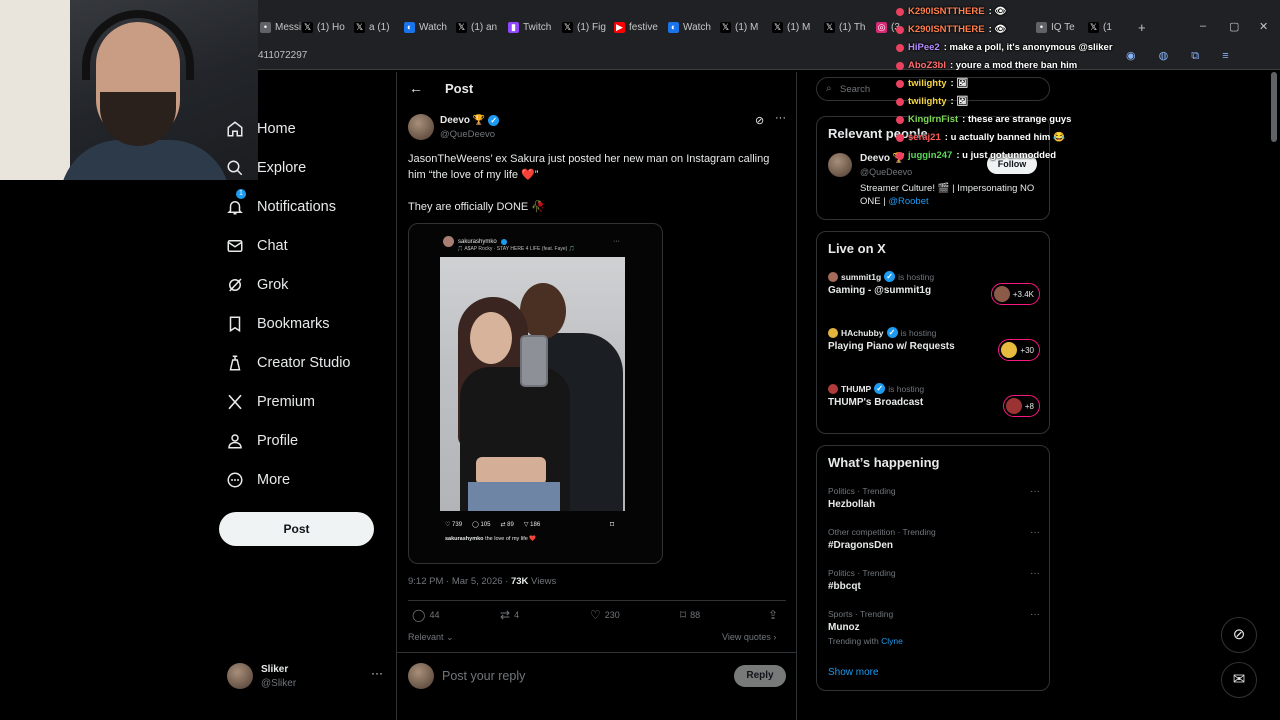  I want to click on browser-tab: • IQ Te, so click(1061, 27).